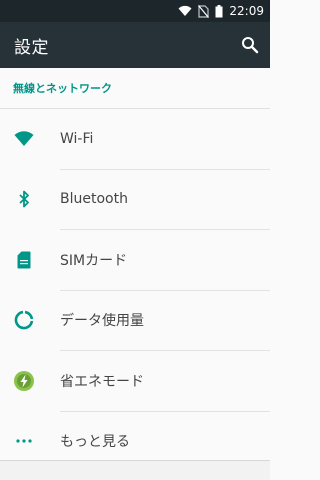 The width and height of the screenshot is (320, 480). Describe the element at coordinates (77, 138) in the screenshot. I see `item-label: Wi-Fi` at that location.